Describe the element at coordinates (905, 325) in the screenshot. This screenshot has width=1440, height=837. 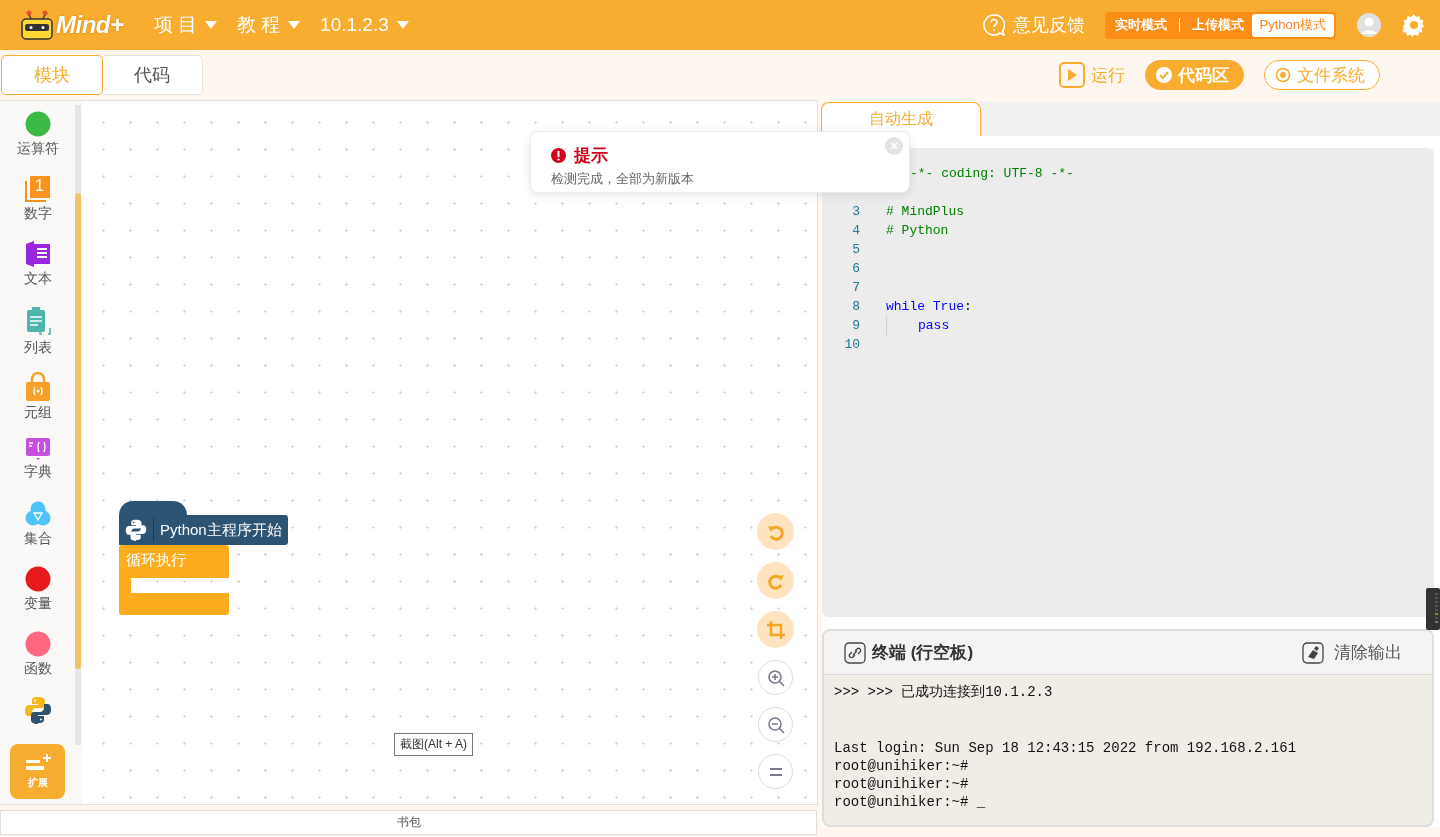
I see `code-line: pass` at that location.